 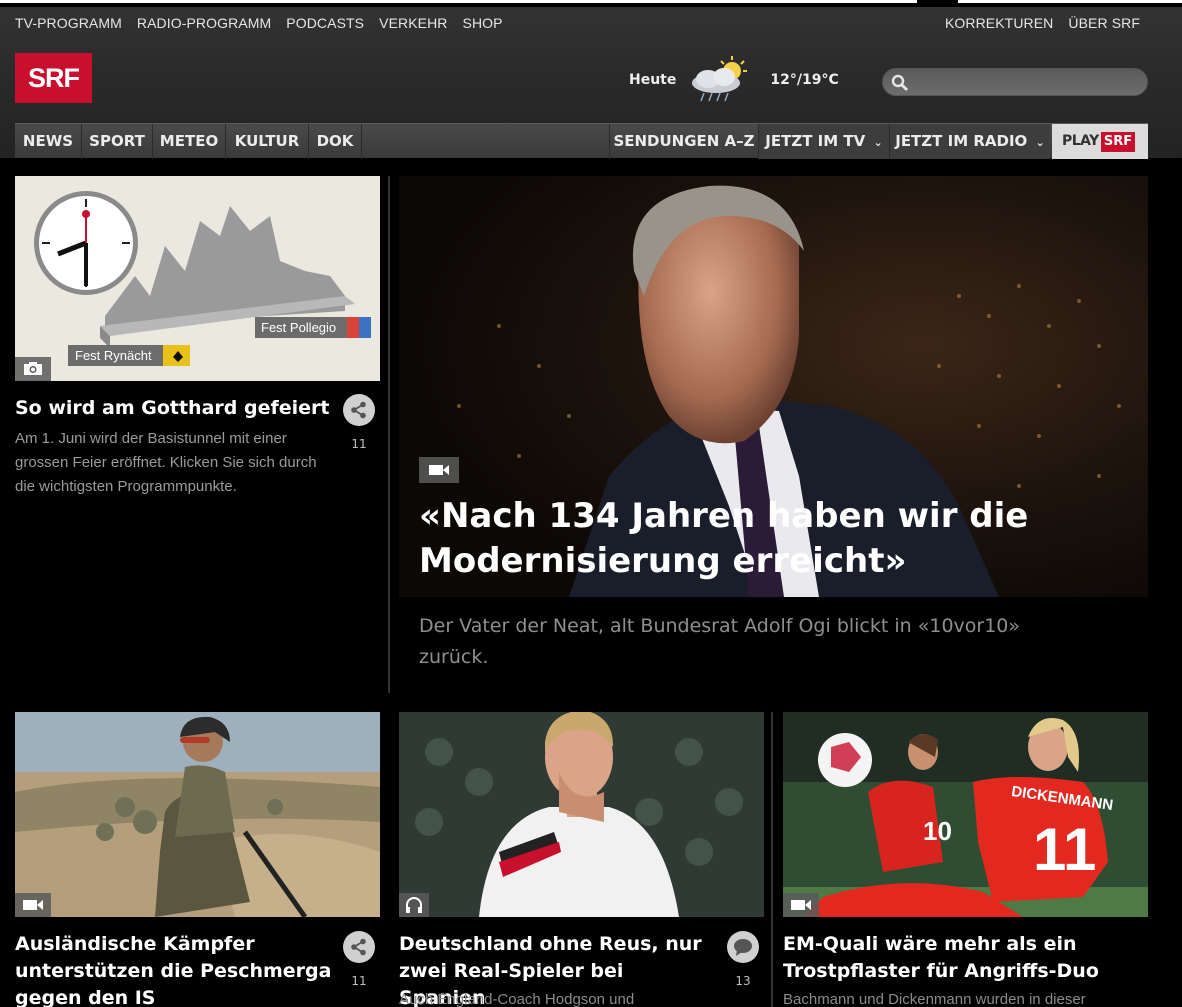 What do you see at coordinates (335, 141) in the screenshot?
I see `nav-dok: DOK` at bounding box center [335, 141].